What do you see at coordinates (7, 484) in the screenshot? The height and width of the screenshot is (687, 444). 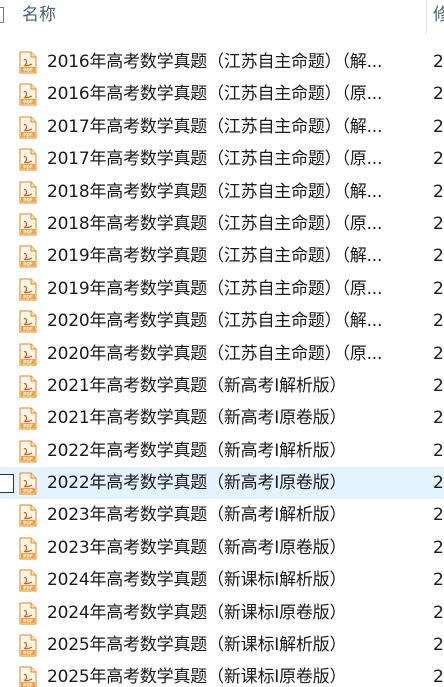 I see `row-checkbox` at bounding box center [7, 484].